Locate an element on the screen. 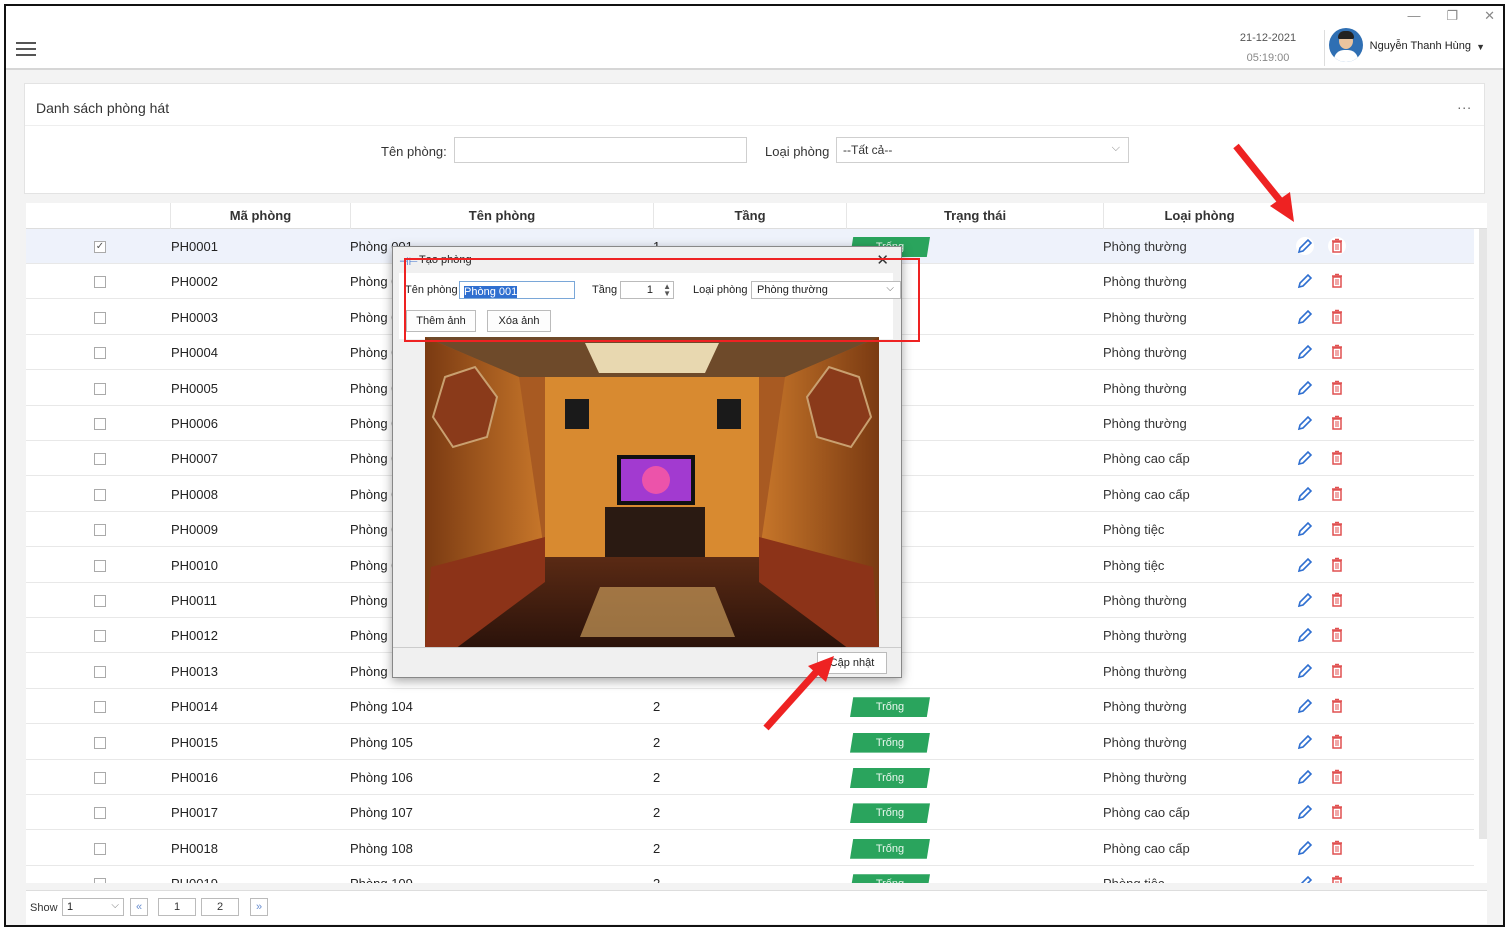 The width and height of the screenshot is (1510, 932). row-checkbox: ✓ is located at coordinates (100, 247).